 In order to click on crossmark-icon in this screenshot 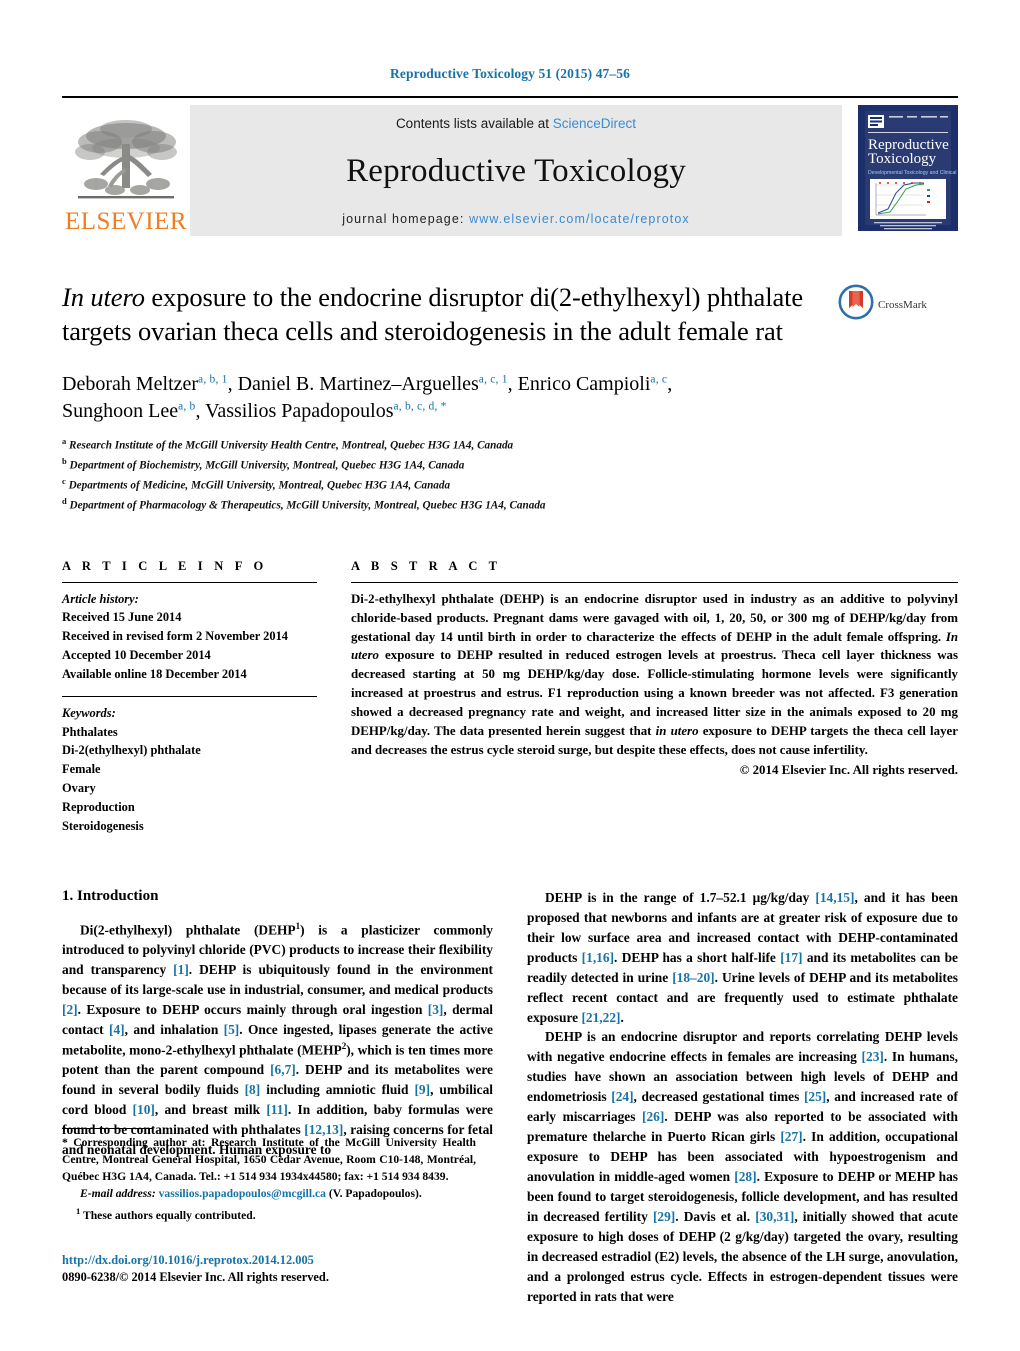, I will do `click(856, 304)`.